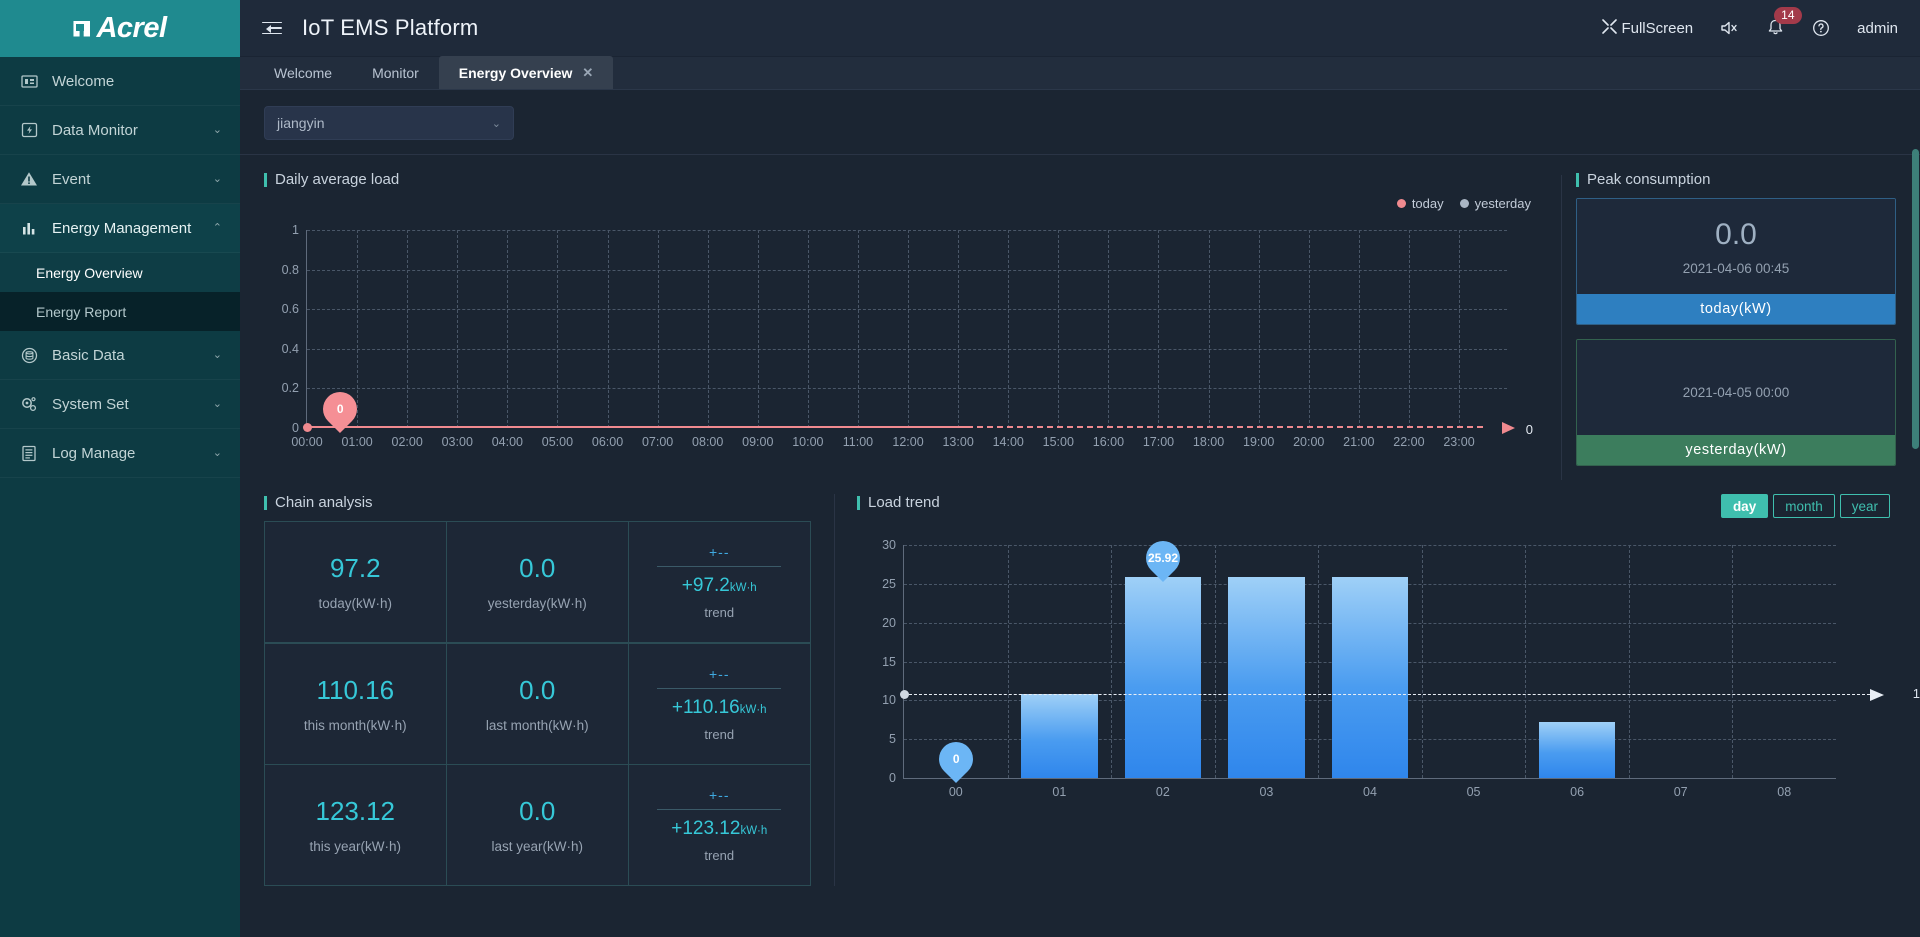 This screenshot has height=937, width=1920. I want to click on sidebar-item-data-monitor: Data Monitor ⌄, so click(120, 130).